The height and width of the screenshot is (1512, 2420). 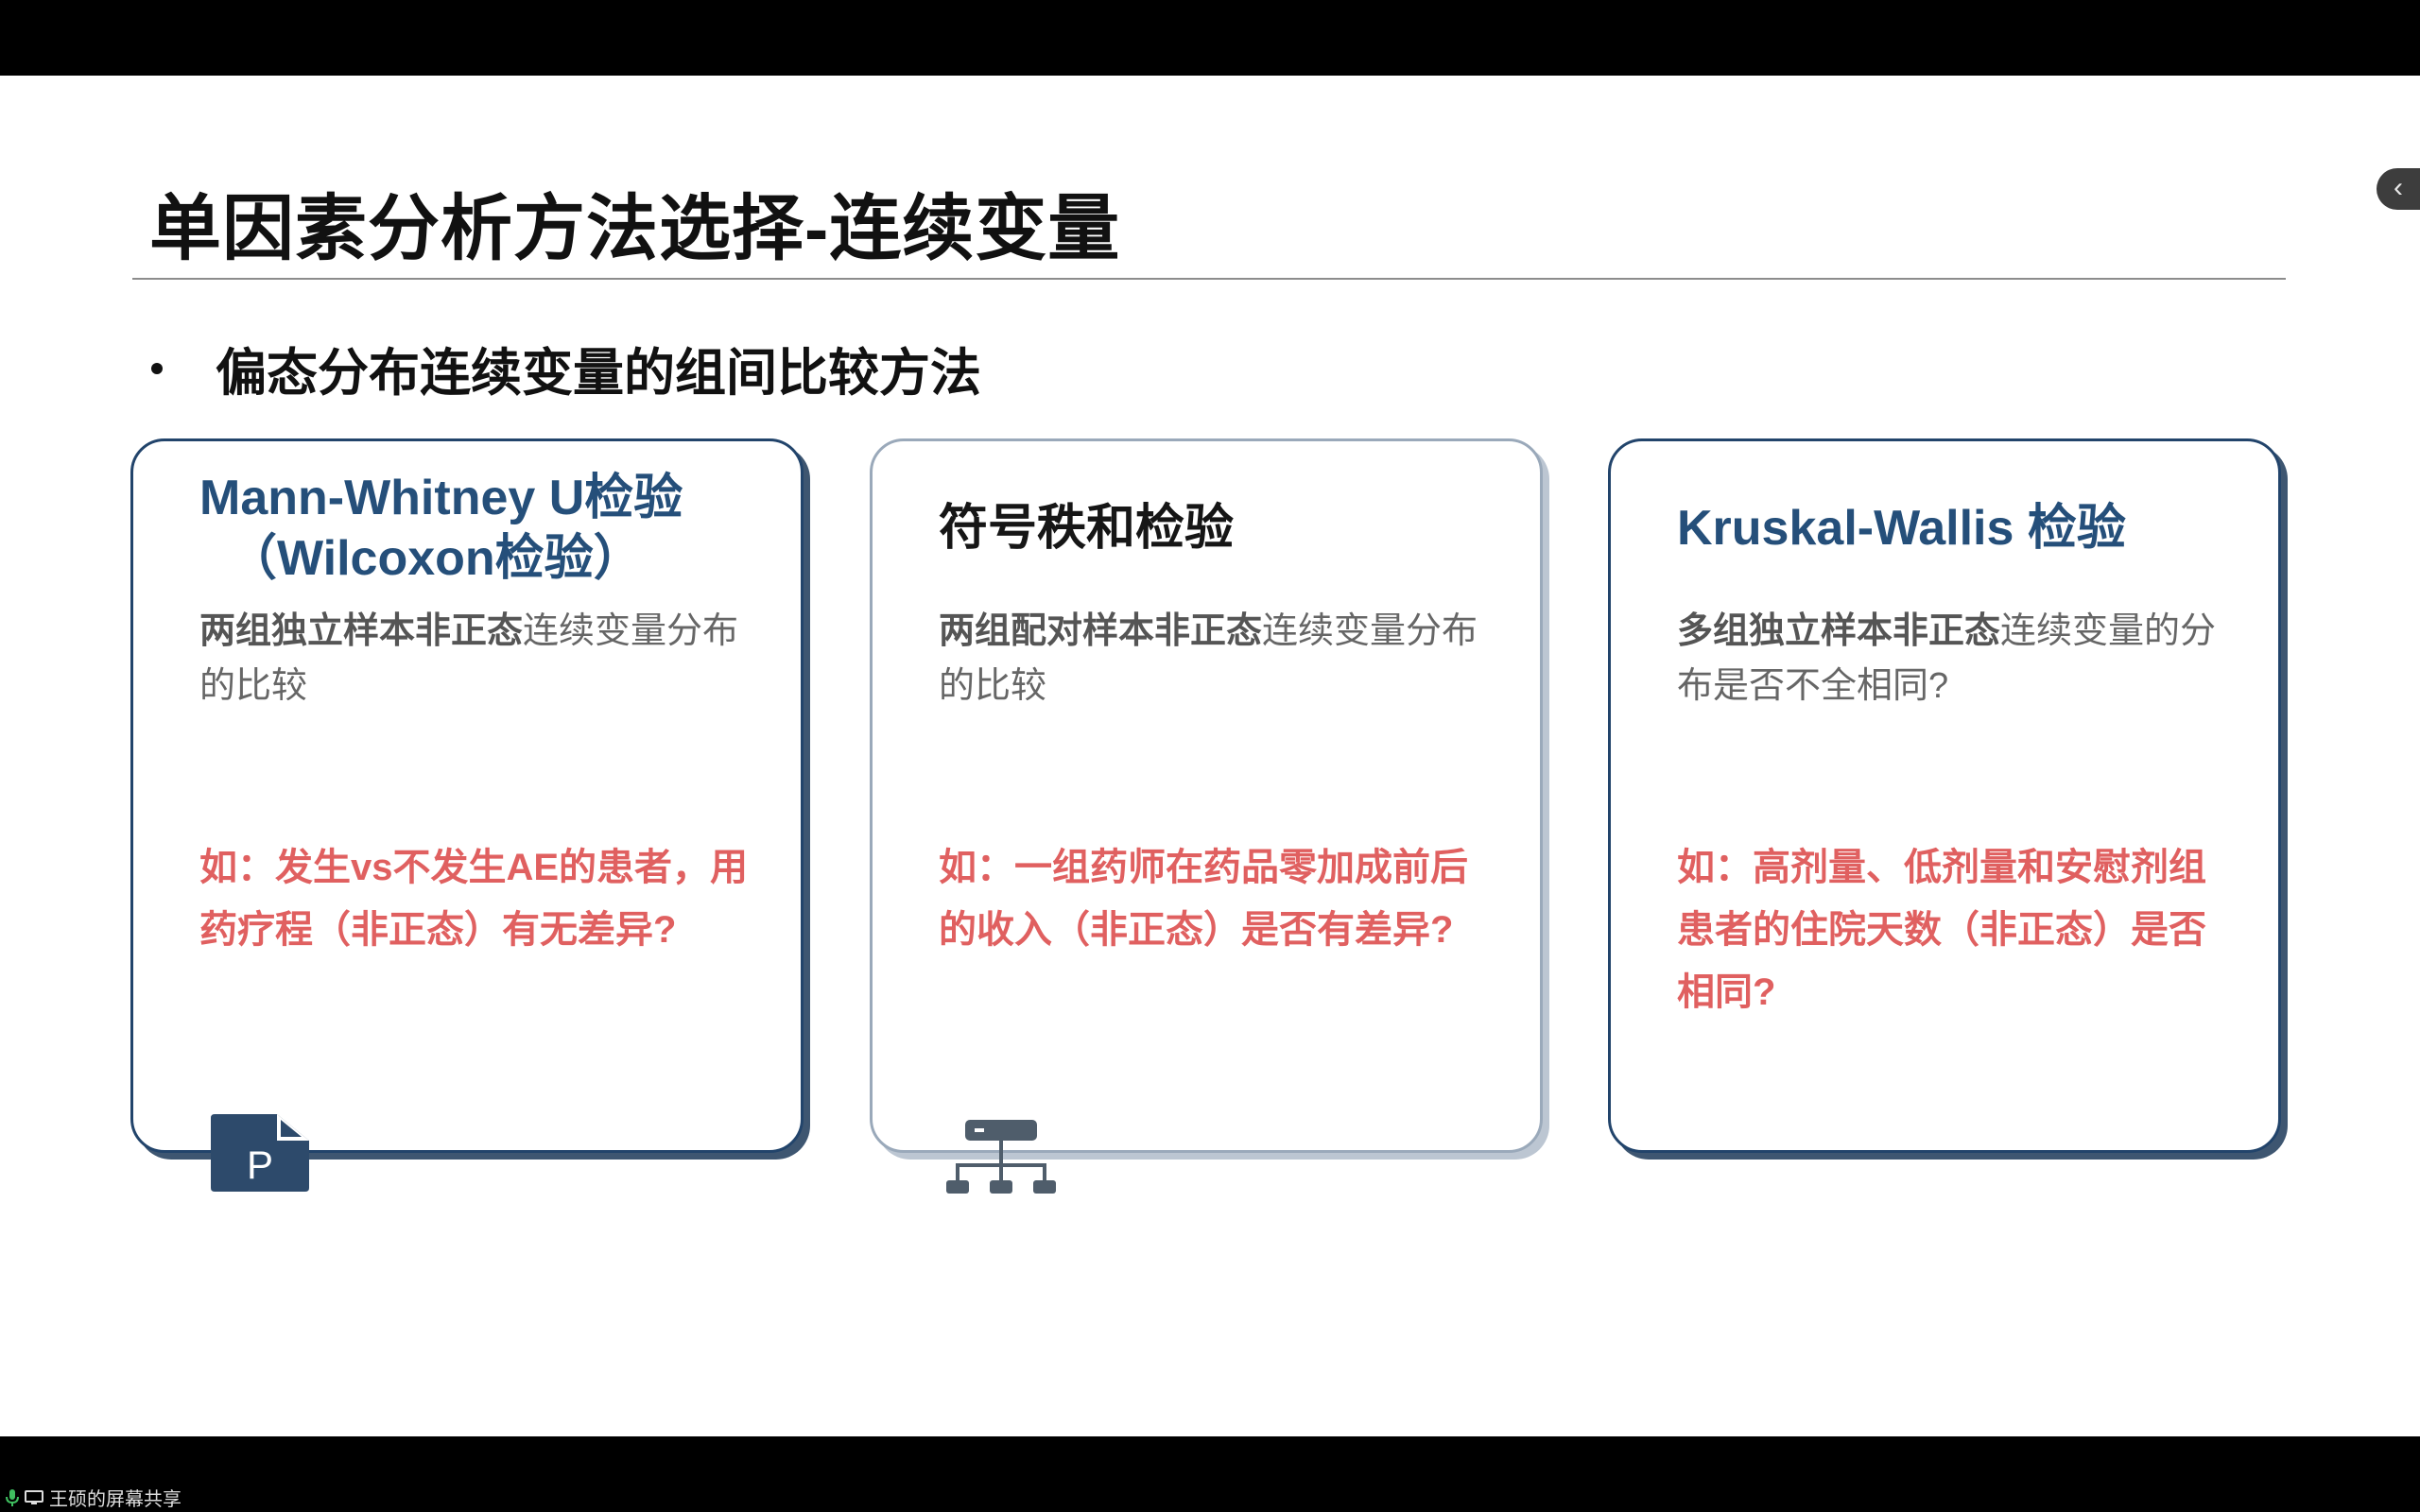 What do you see at coordinates (1210, 1474) in the screenshot?
I see `bottom-black-bar` at bounding box center [1210, 1474].